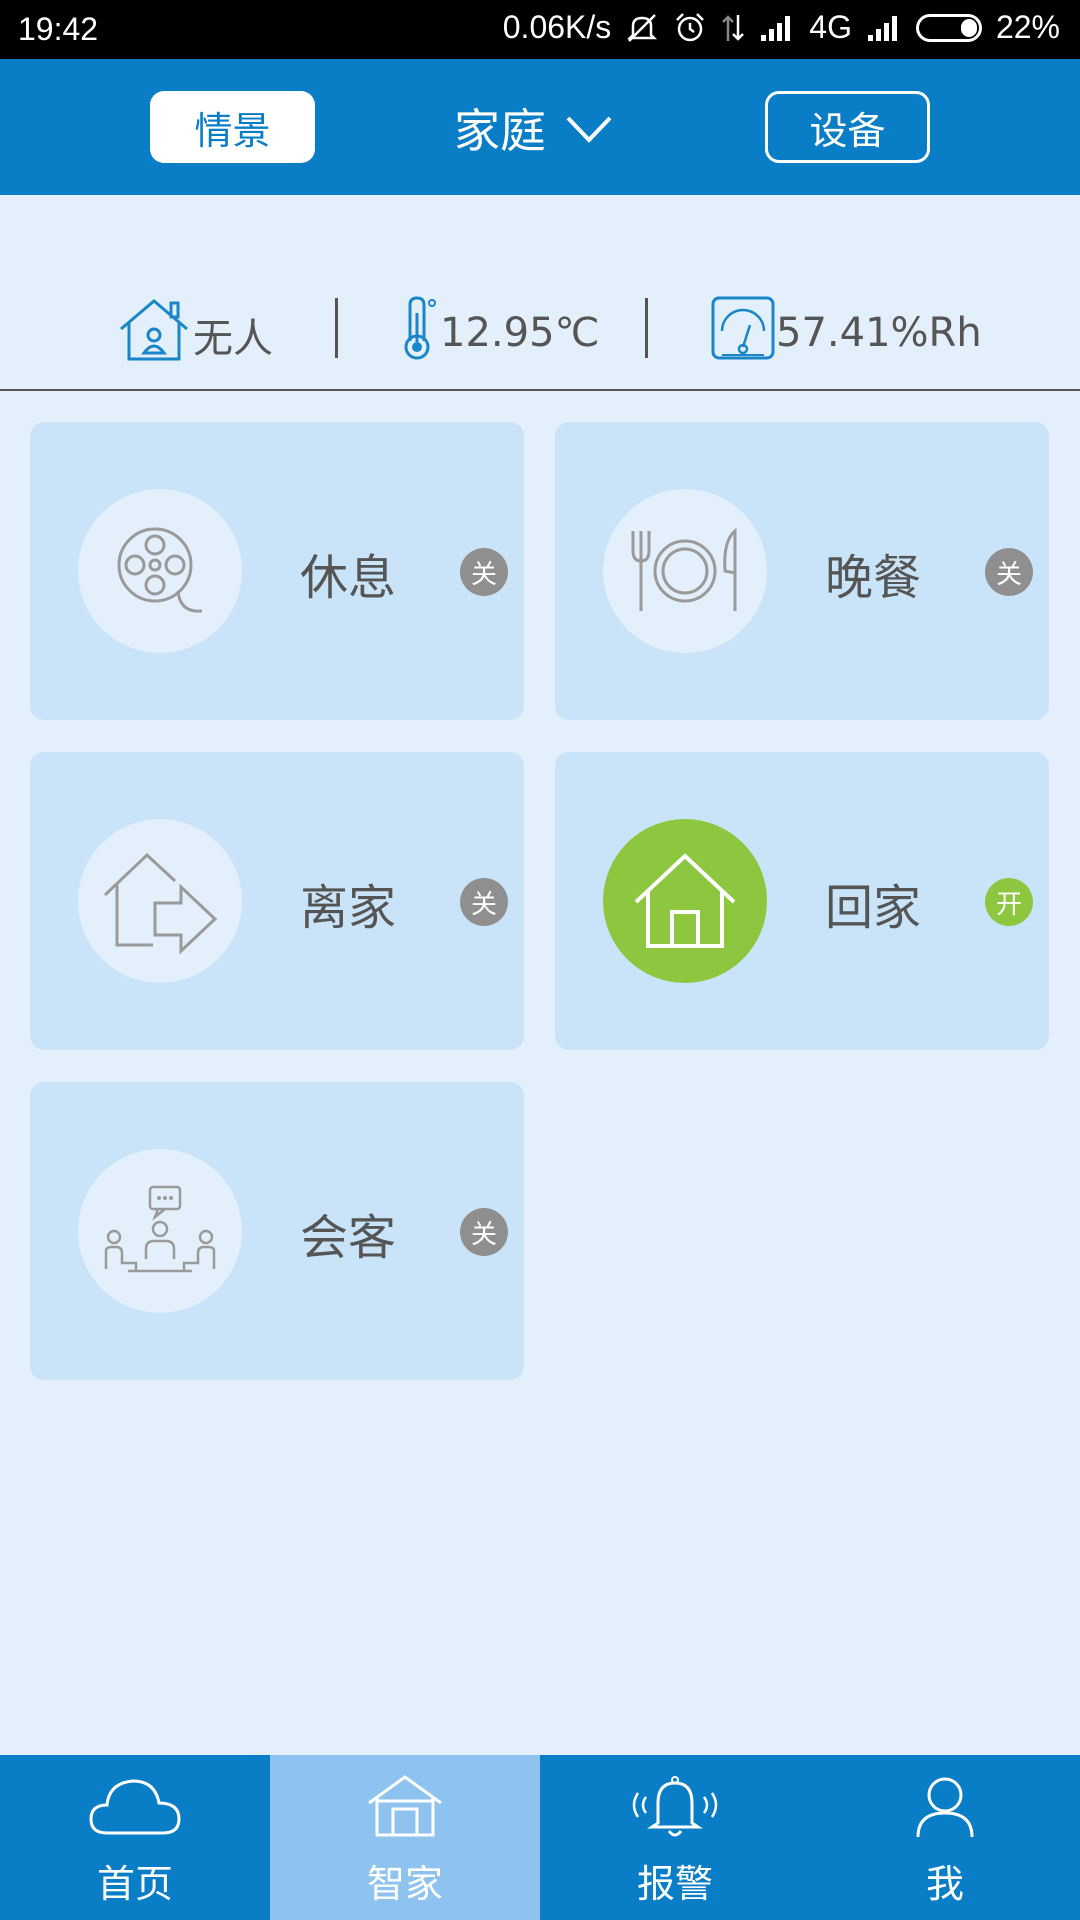  Describe the element at coordinates (160, 571) in the screenshot. I see `film-reel-icon` at that location.